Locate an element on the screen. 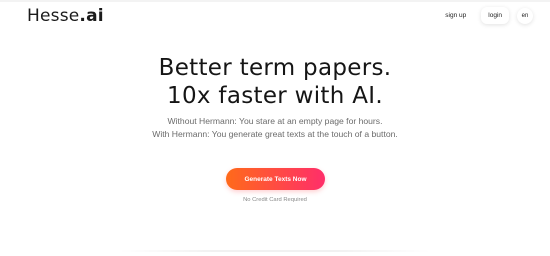  logo-suffix: .ai is located at coordinates (91, 16).